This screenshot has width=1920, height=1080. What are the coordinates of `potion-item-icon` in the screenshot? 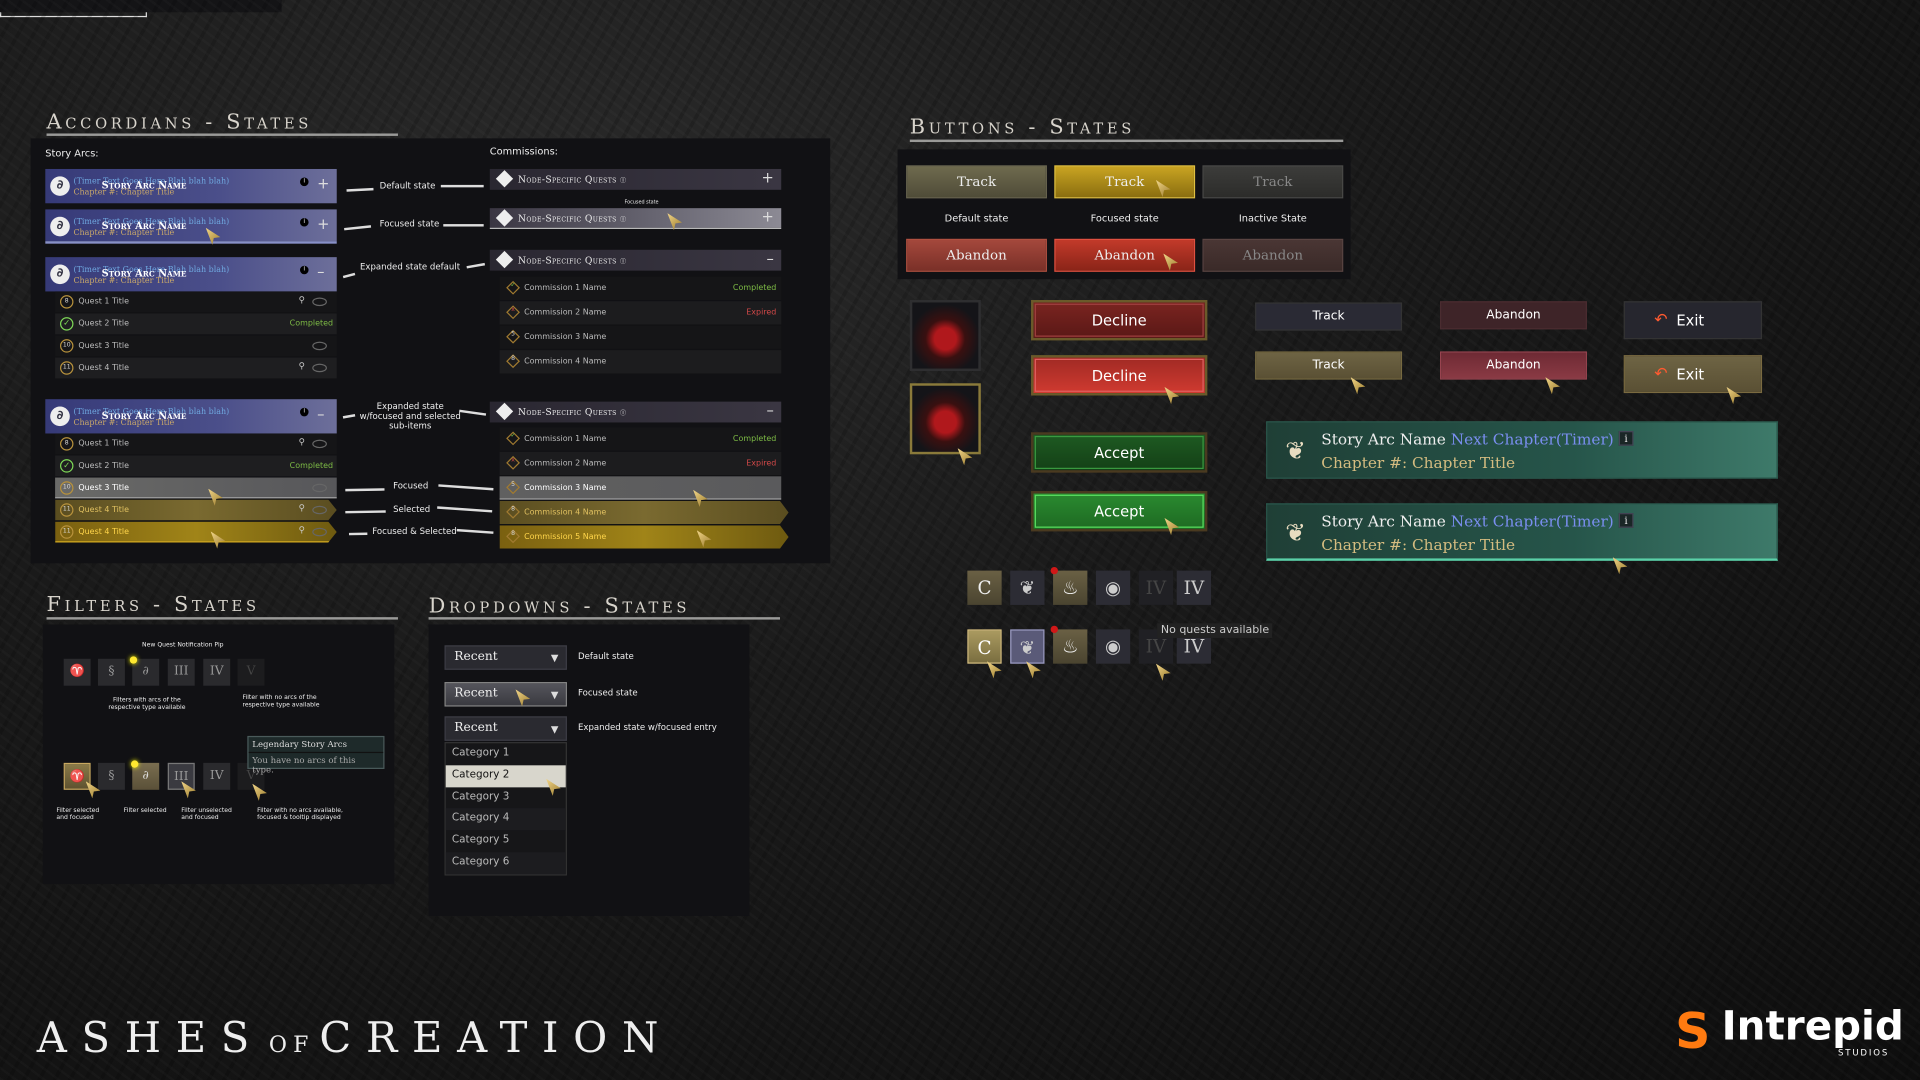 It's located at (945, 336).